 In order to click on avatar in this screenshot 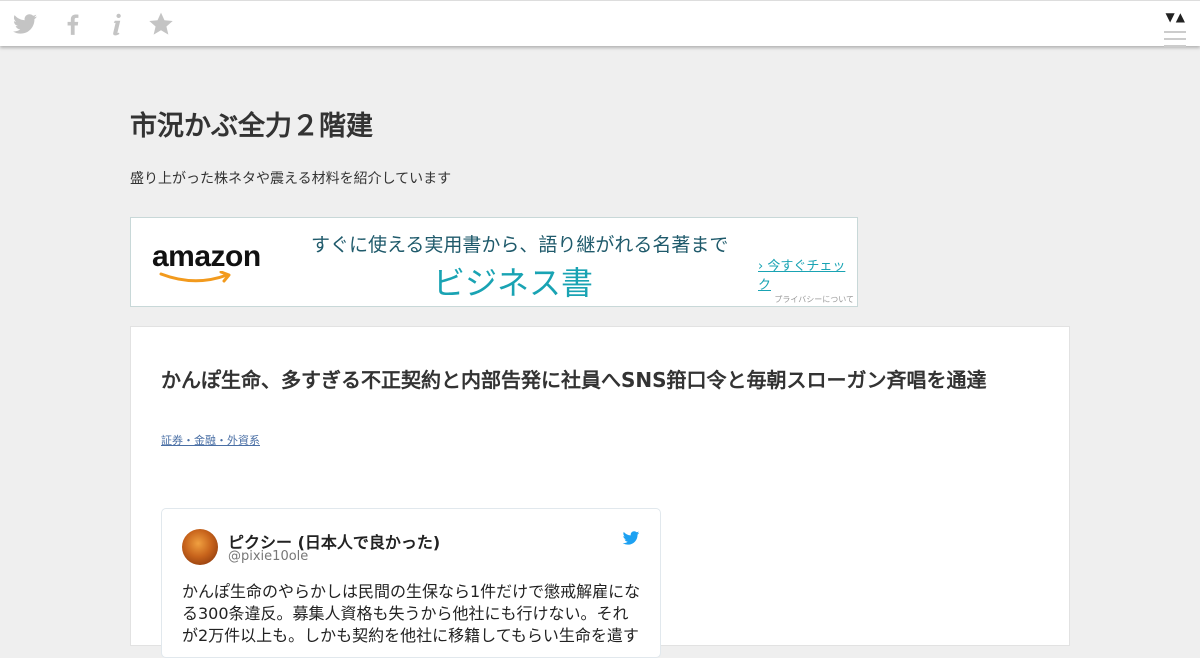, I will do `click(200, 547)`.